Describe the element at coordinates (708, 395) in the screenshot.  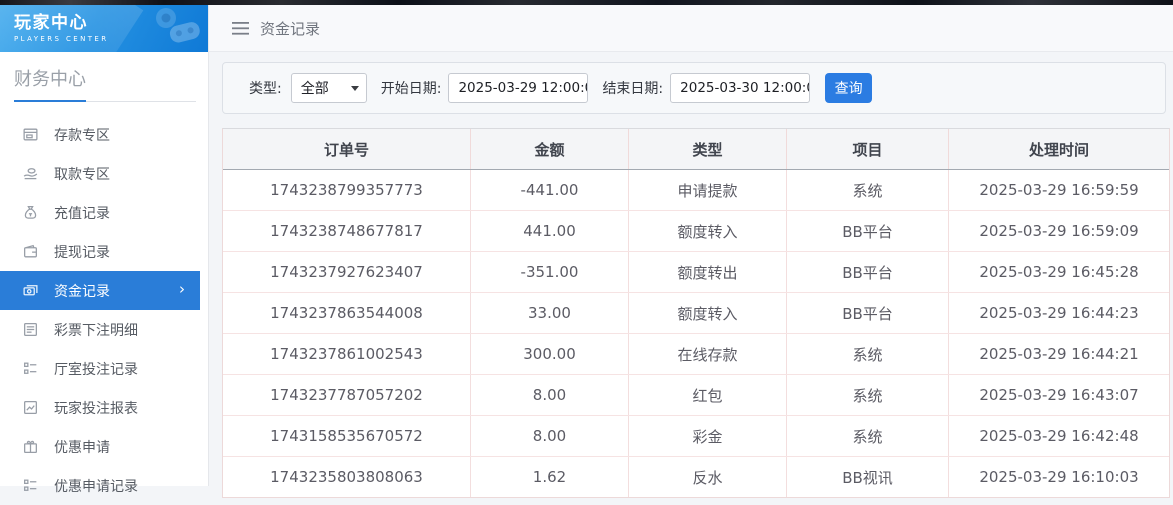
I see `table-cell: 红包` at that location.